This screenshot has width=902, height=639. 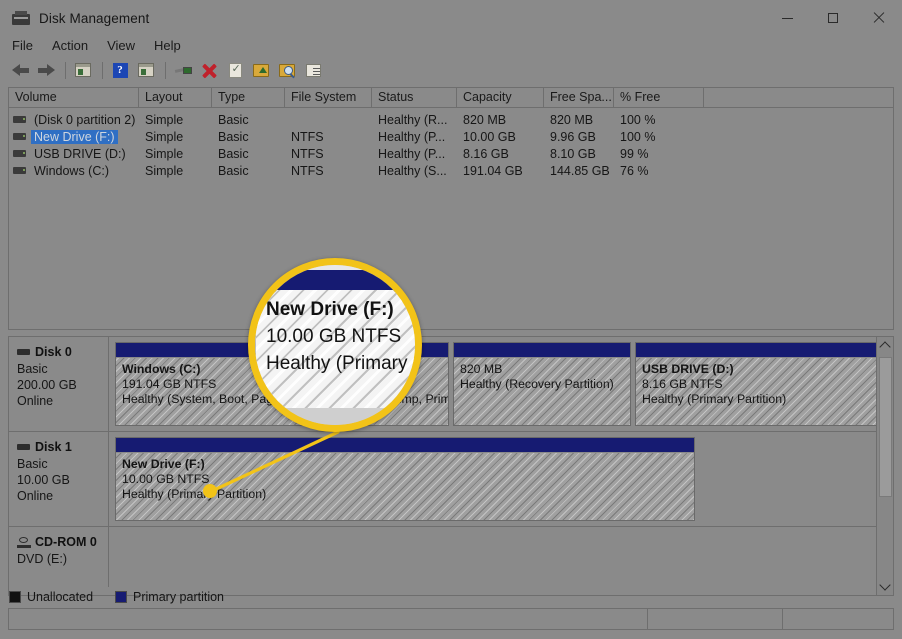 I want to click on folder-up-button, so click(x=261, y=70).